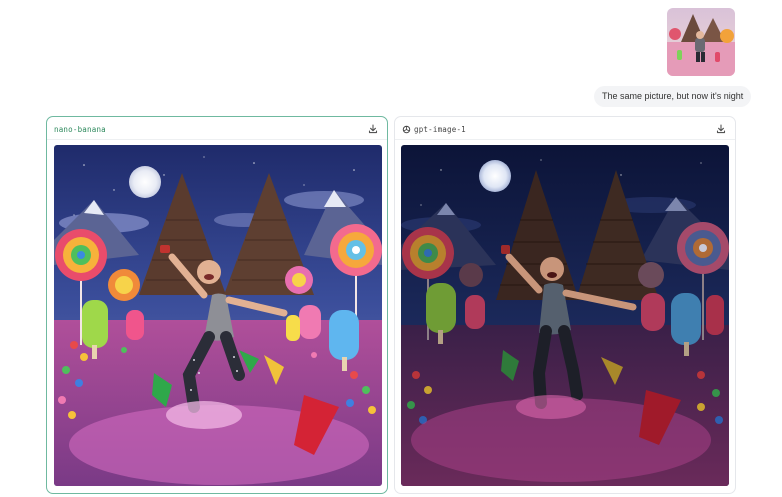  What do you see at coordinates (216, 129) in the screenshot?
I see `card-header: nano-banana` at bounding box center [216, 129].